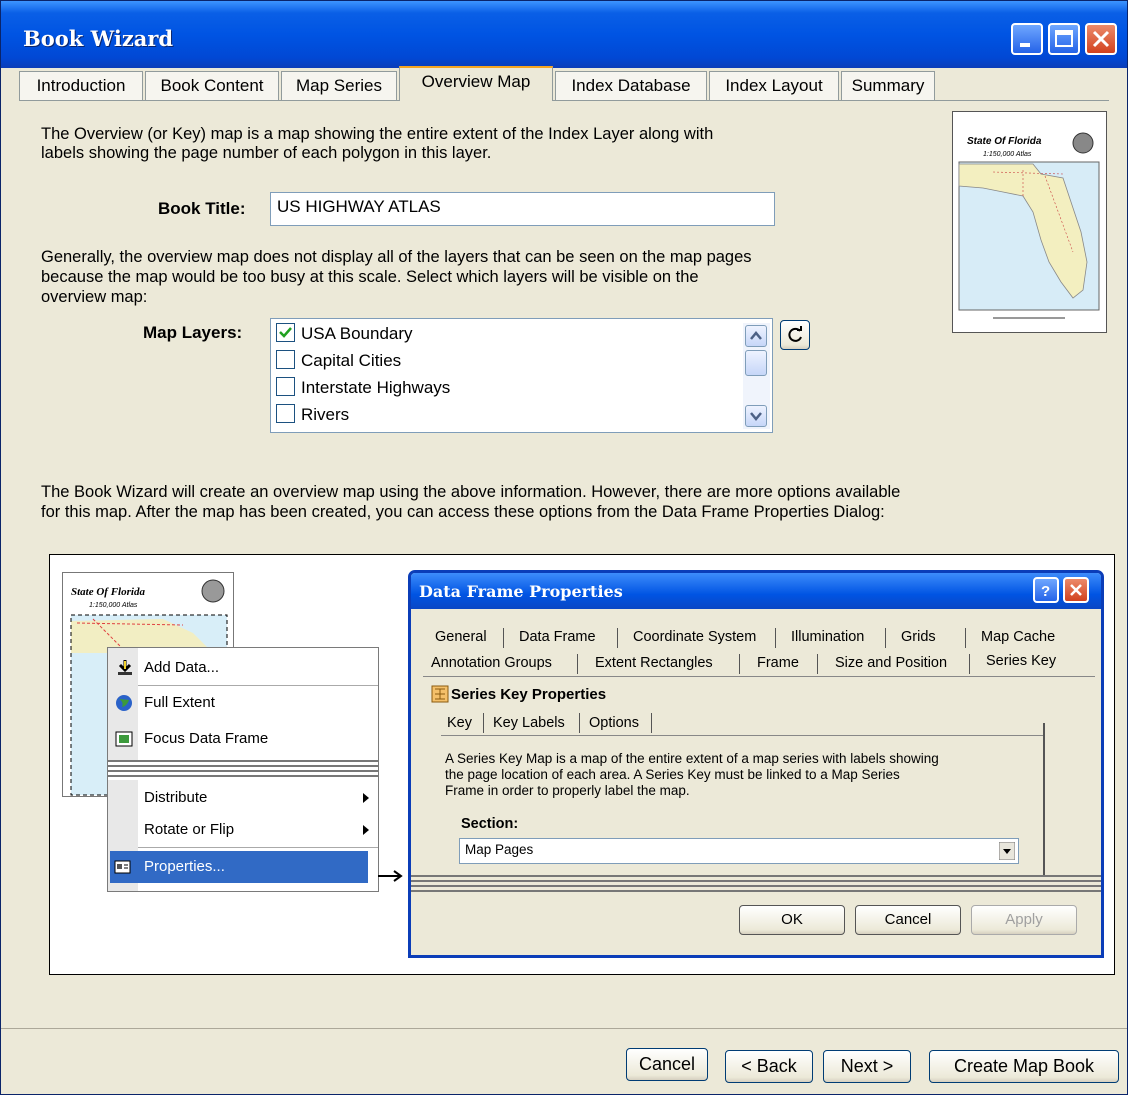 This screenshot has height=1095, width=1128. Describe the element at coordinates (243, 703) in the screenshot. I see `menu-item-full-extent: Full Extent` at that location.